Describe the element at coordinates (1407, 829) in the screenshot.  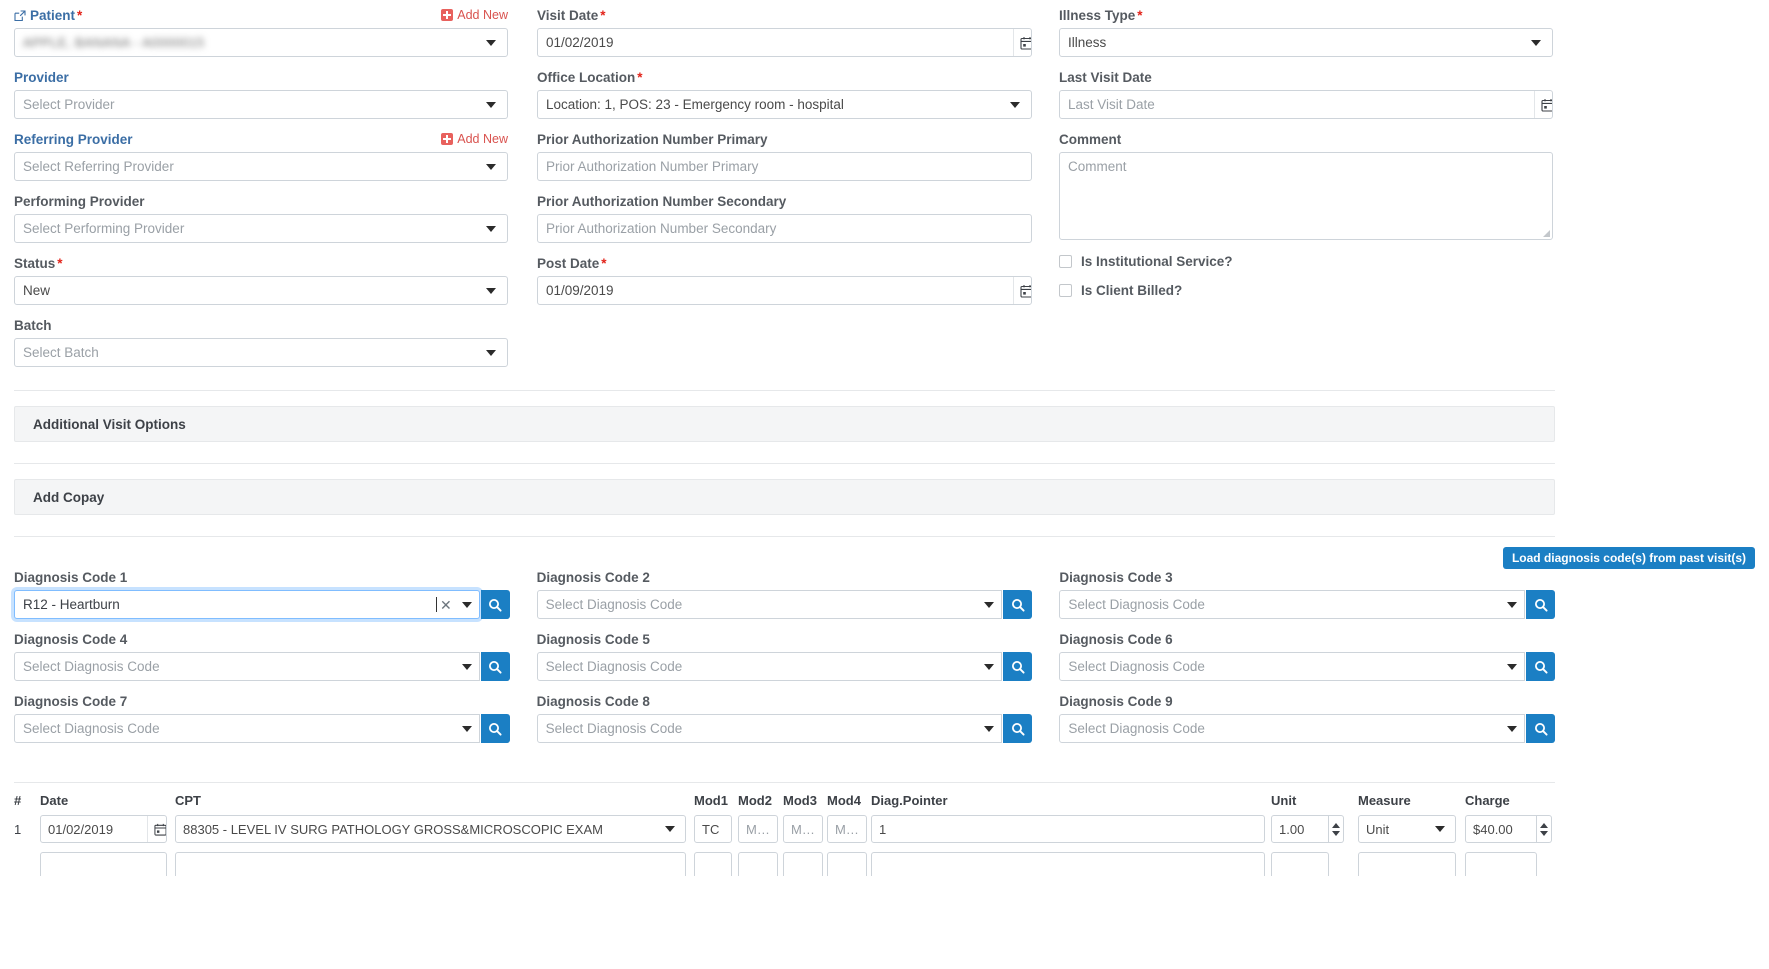
I see `cpt-measure-select: Unit` at that location.